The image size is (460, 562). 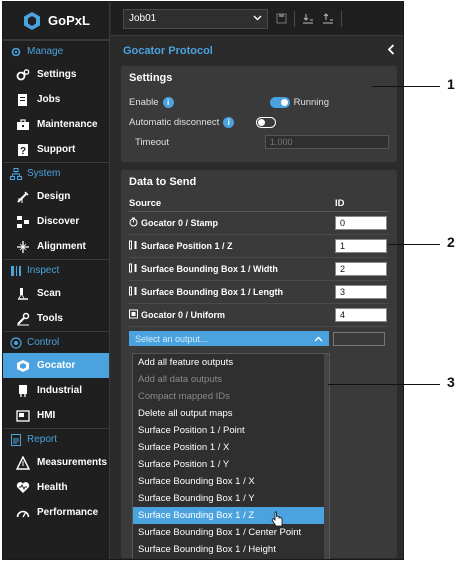 I want to click on id-input: 4, so click(x=361, y=315).